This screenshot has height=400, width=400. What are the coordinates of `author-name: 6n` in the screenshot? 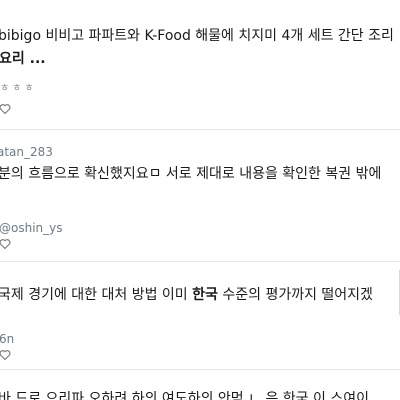 It's located at (7, 339).